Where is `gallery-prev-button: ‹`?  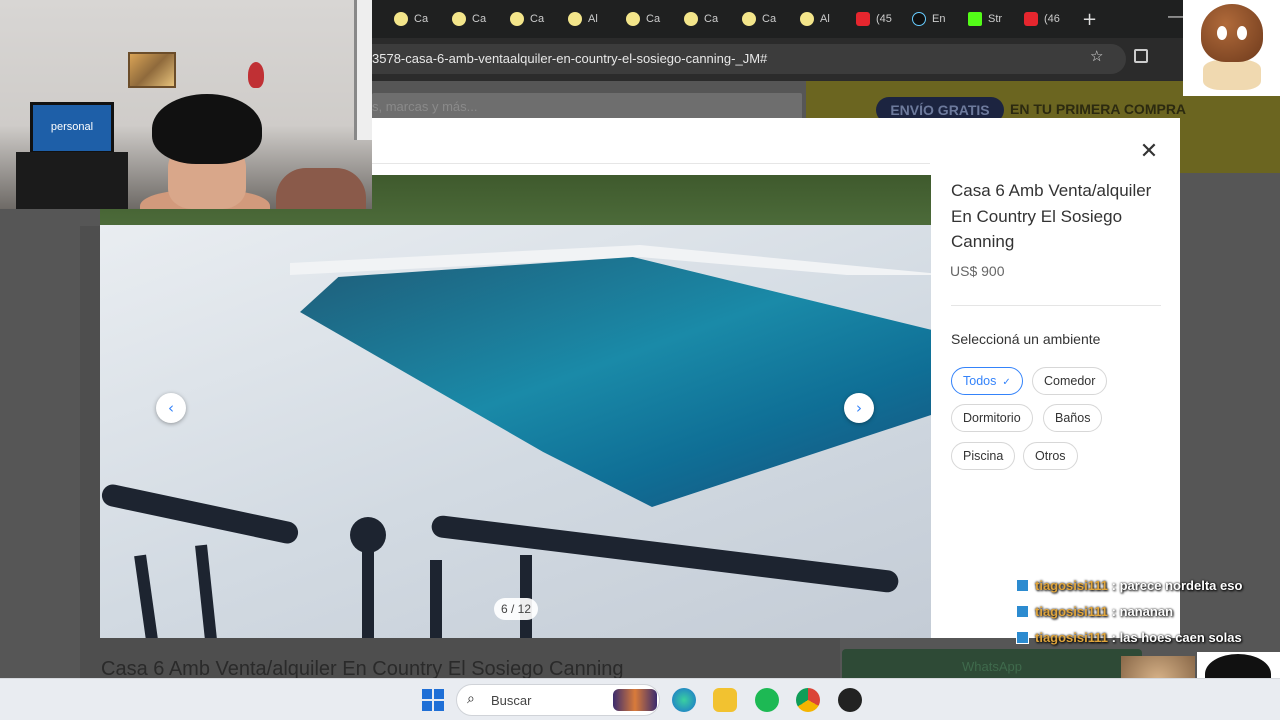 gallery-prev-button: ‹ is located at coordinates (171, 408).